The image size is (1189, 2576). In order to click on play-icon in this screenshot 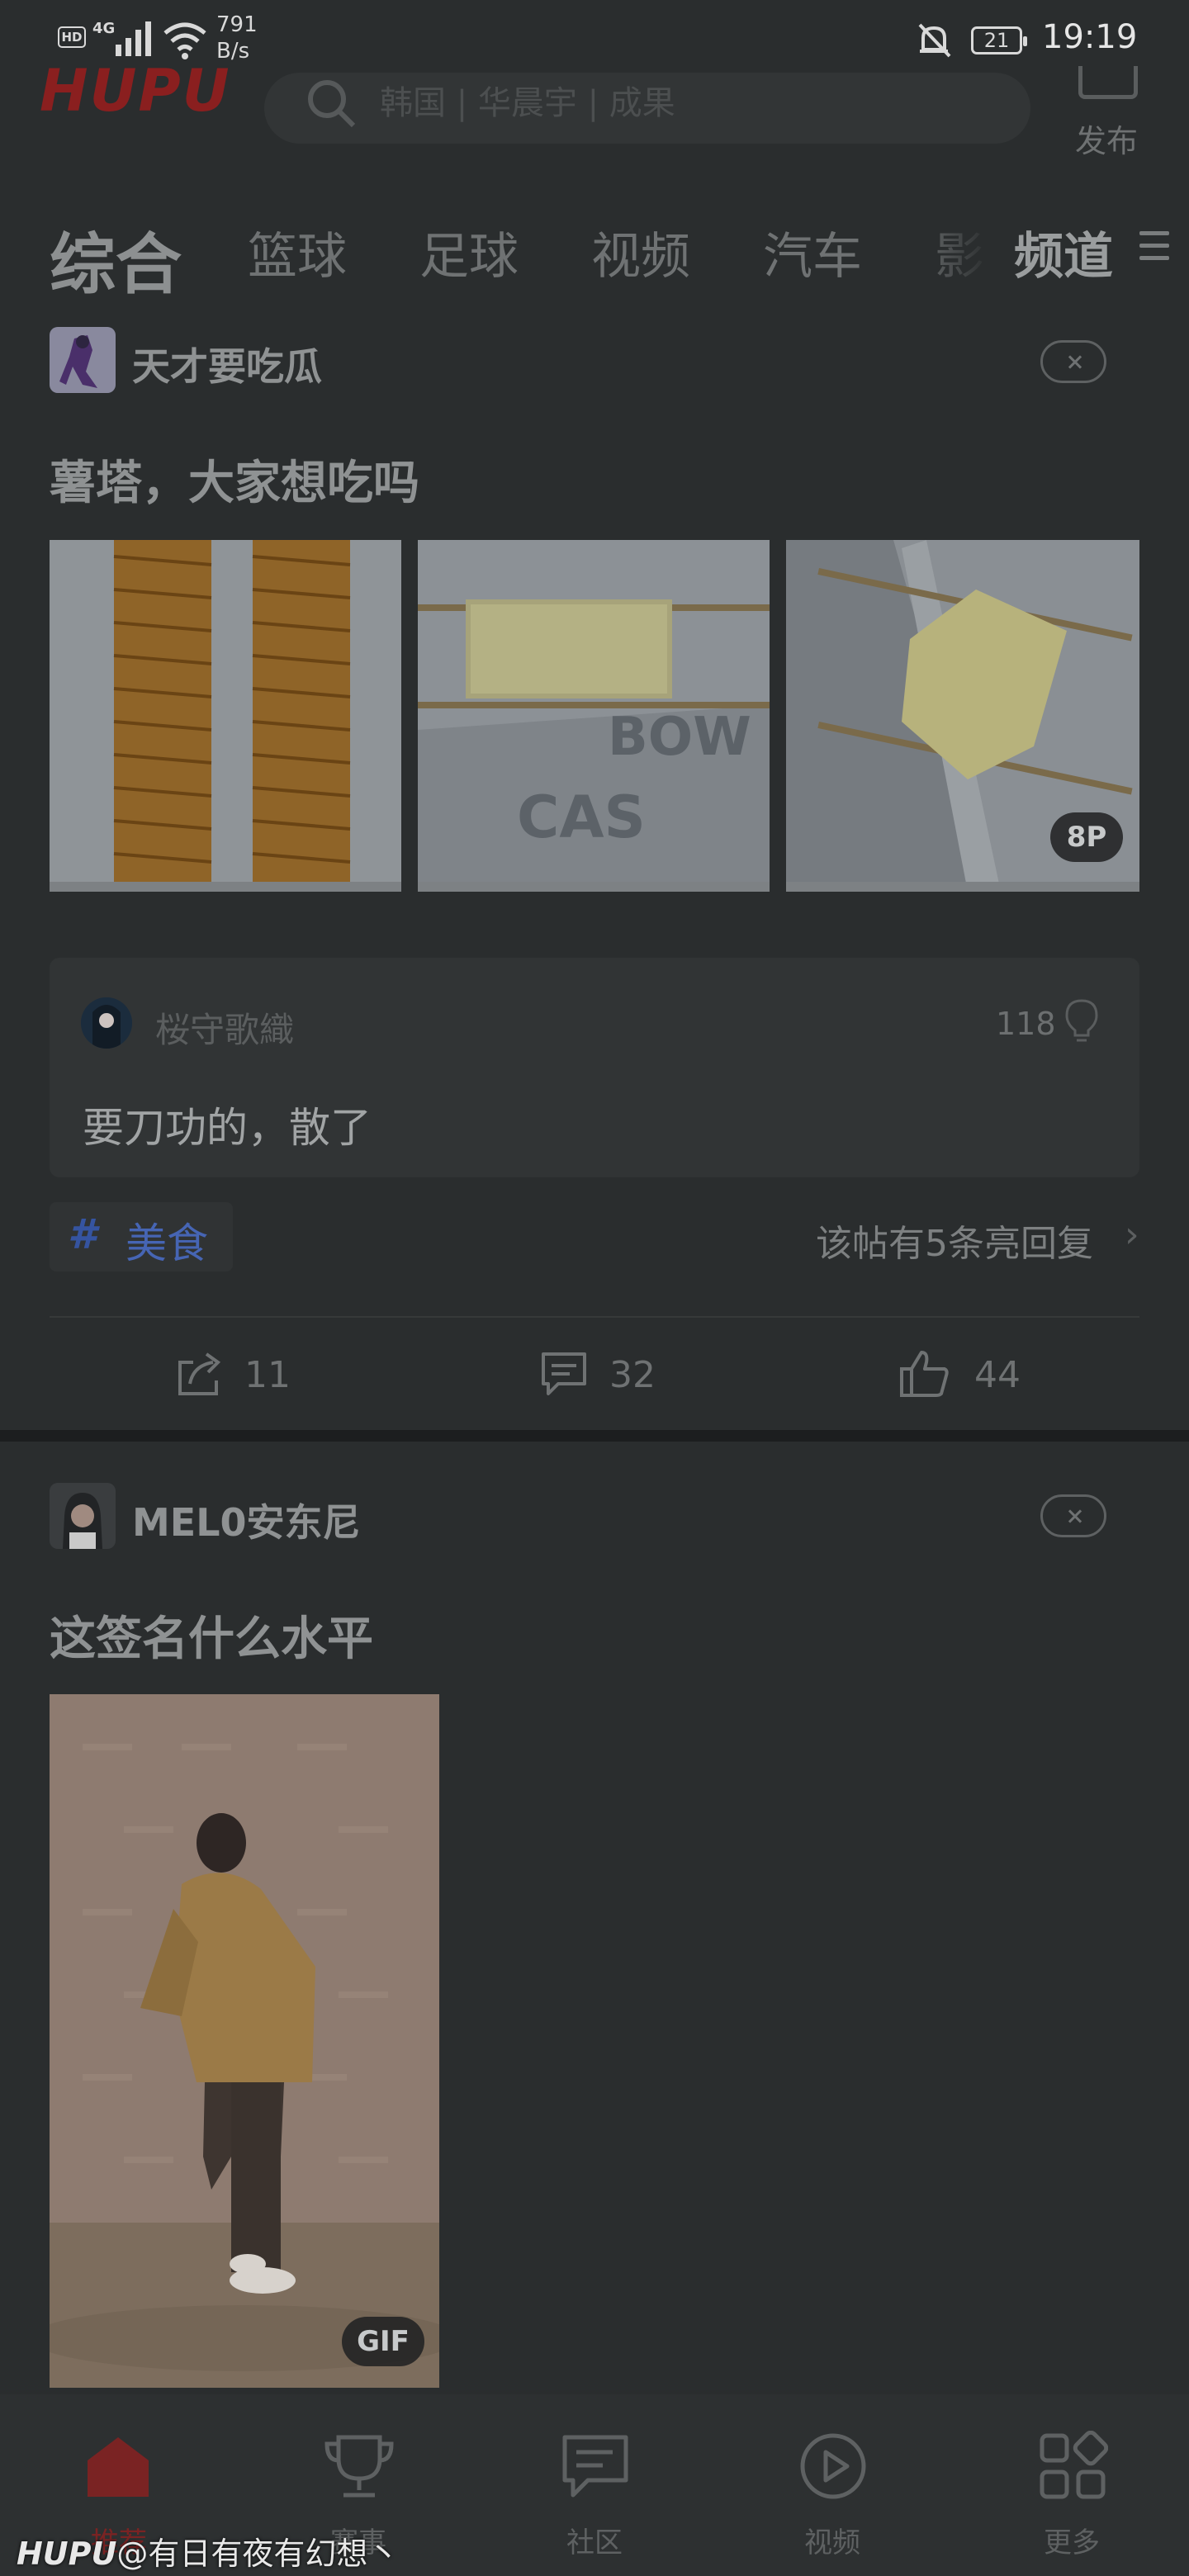, I will do `click(833, 2466)`.